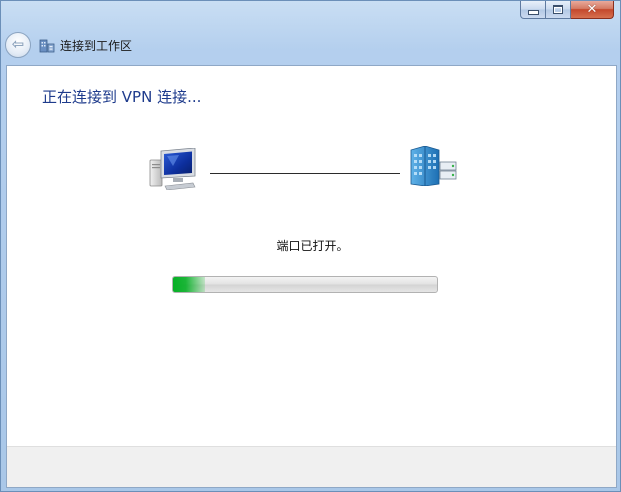 This screenshot has width=621, height=492. I want to click on connection-progress-bar, so click(305, 284).